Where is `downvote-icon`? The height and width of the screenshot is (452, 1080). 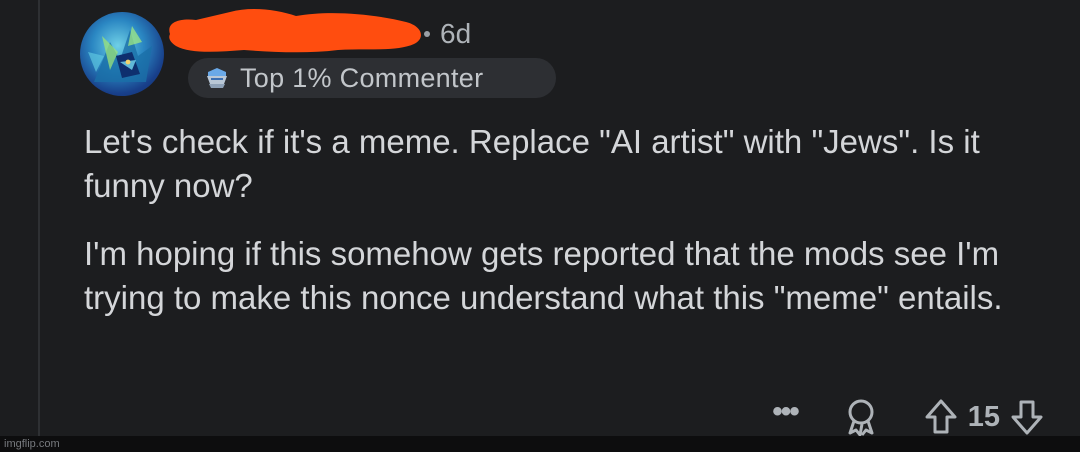 downvote-icon is located at coordinates (1027, 417).